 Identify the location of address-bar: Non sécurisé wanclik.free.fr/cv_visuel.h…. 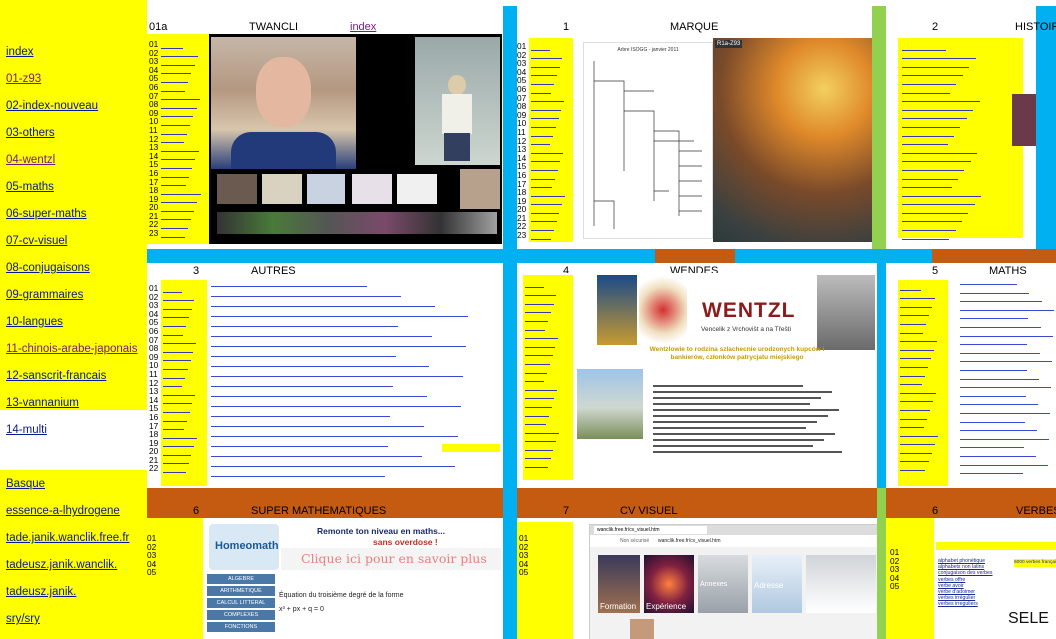
(733, 541).